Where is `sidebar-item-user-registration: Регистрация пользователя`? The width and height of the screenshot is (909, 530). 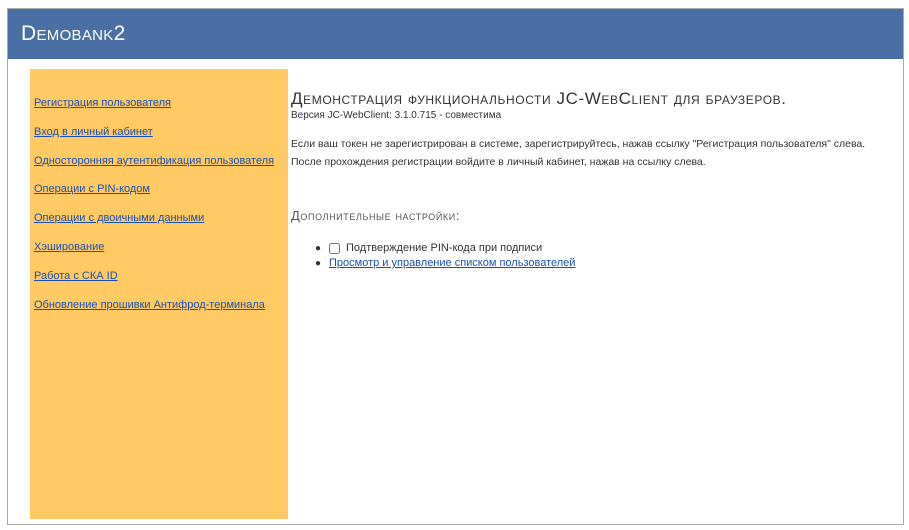 sidebar-item-user-registration: Регистрация пользователя is located at coordinates (102, 103).